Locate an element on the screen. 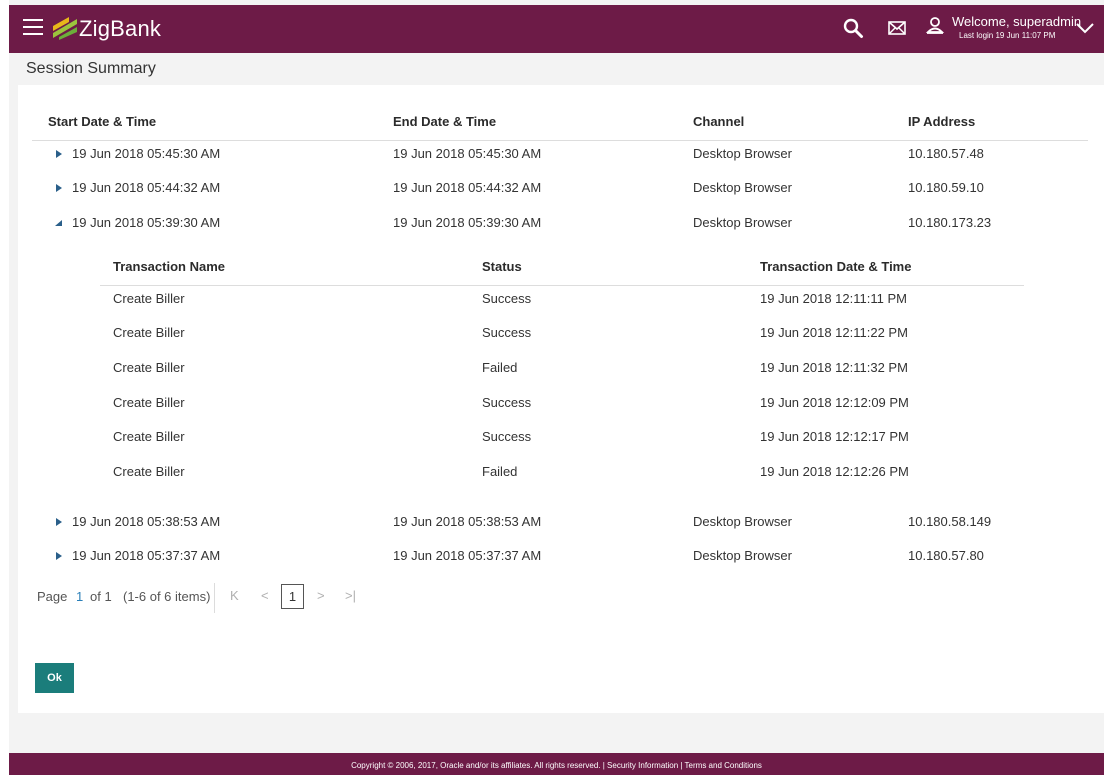 The height and width of the screenshot is (775, 1104). session-start: 19 Jun 2018 05:38:53 AM is located at coordinates (146, 521).